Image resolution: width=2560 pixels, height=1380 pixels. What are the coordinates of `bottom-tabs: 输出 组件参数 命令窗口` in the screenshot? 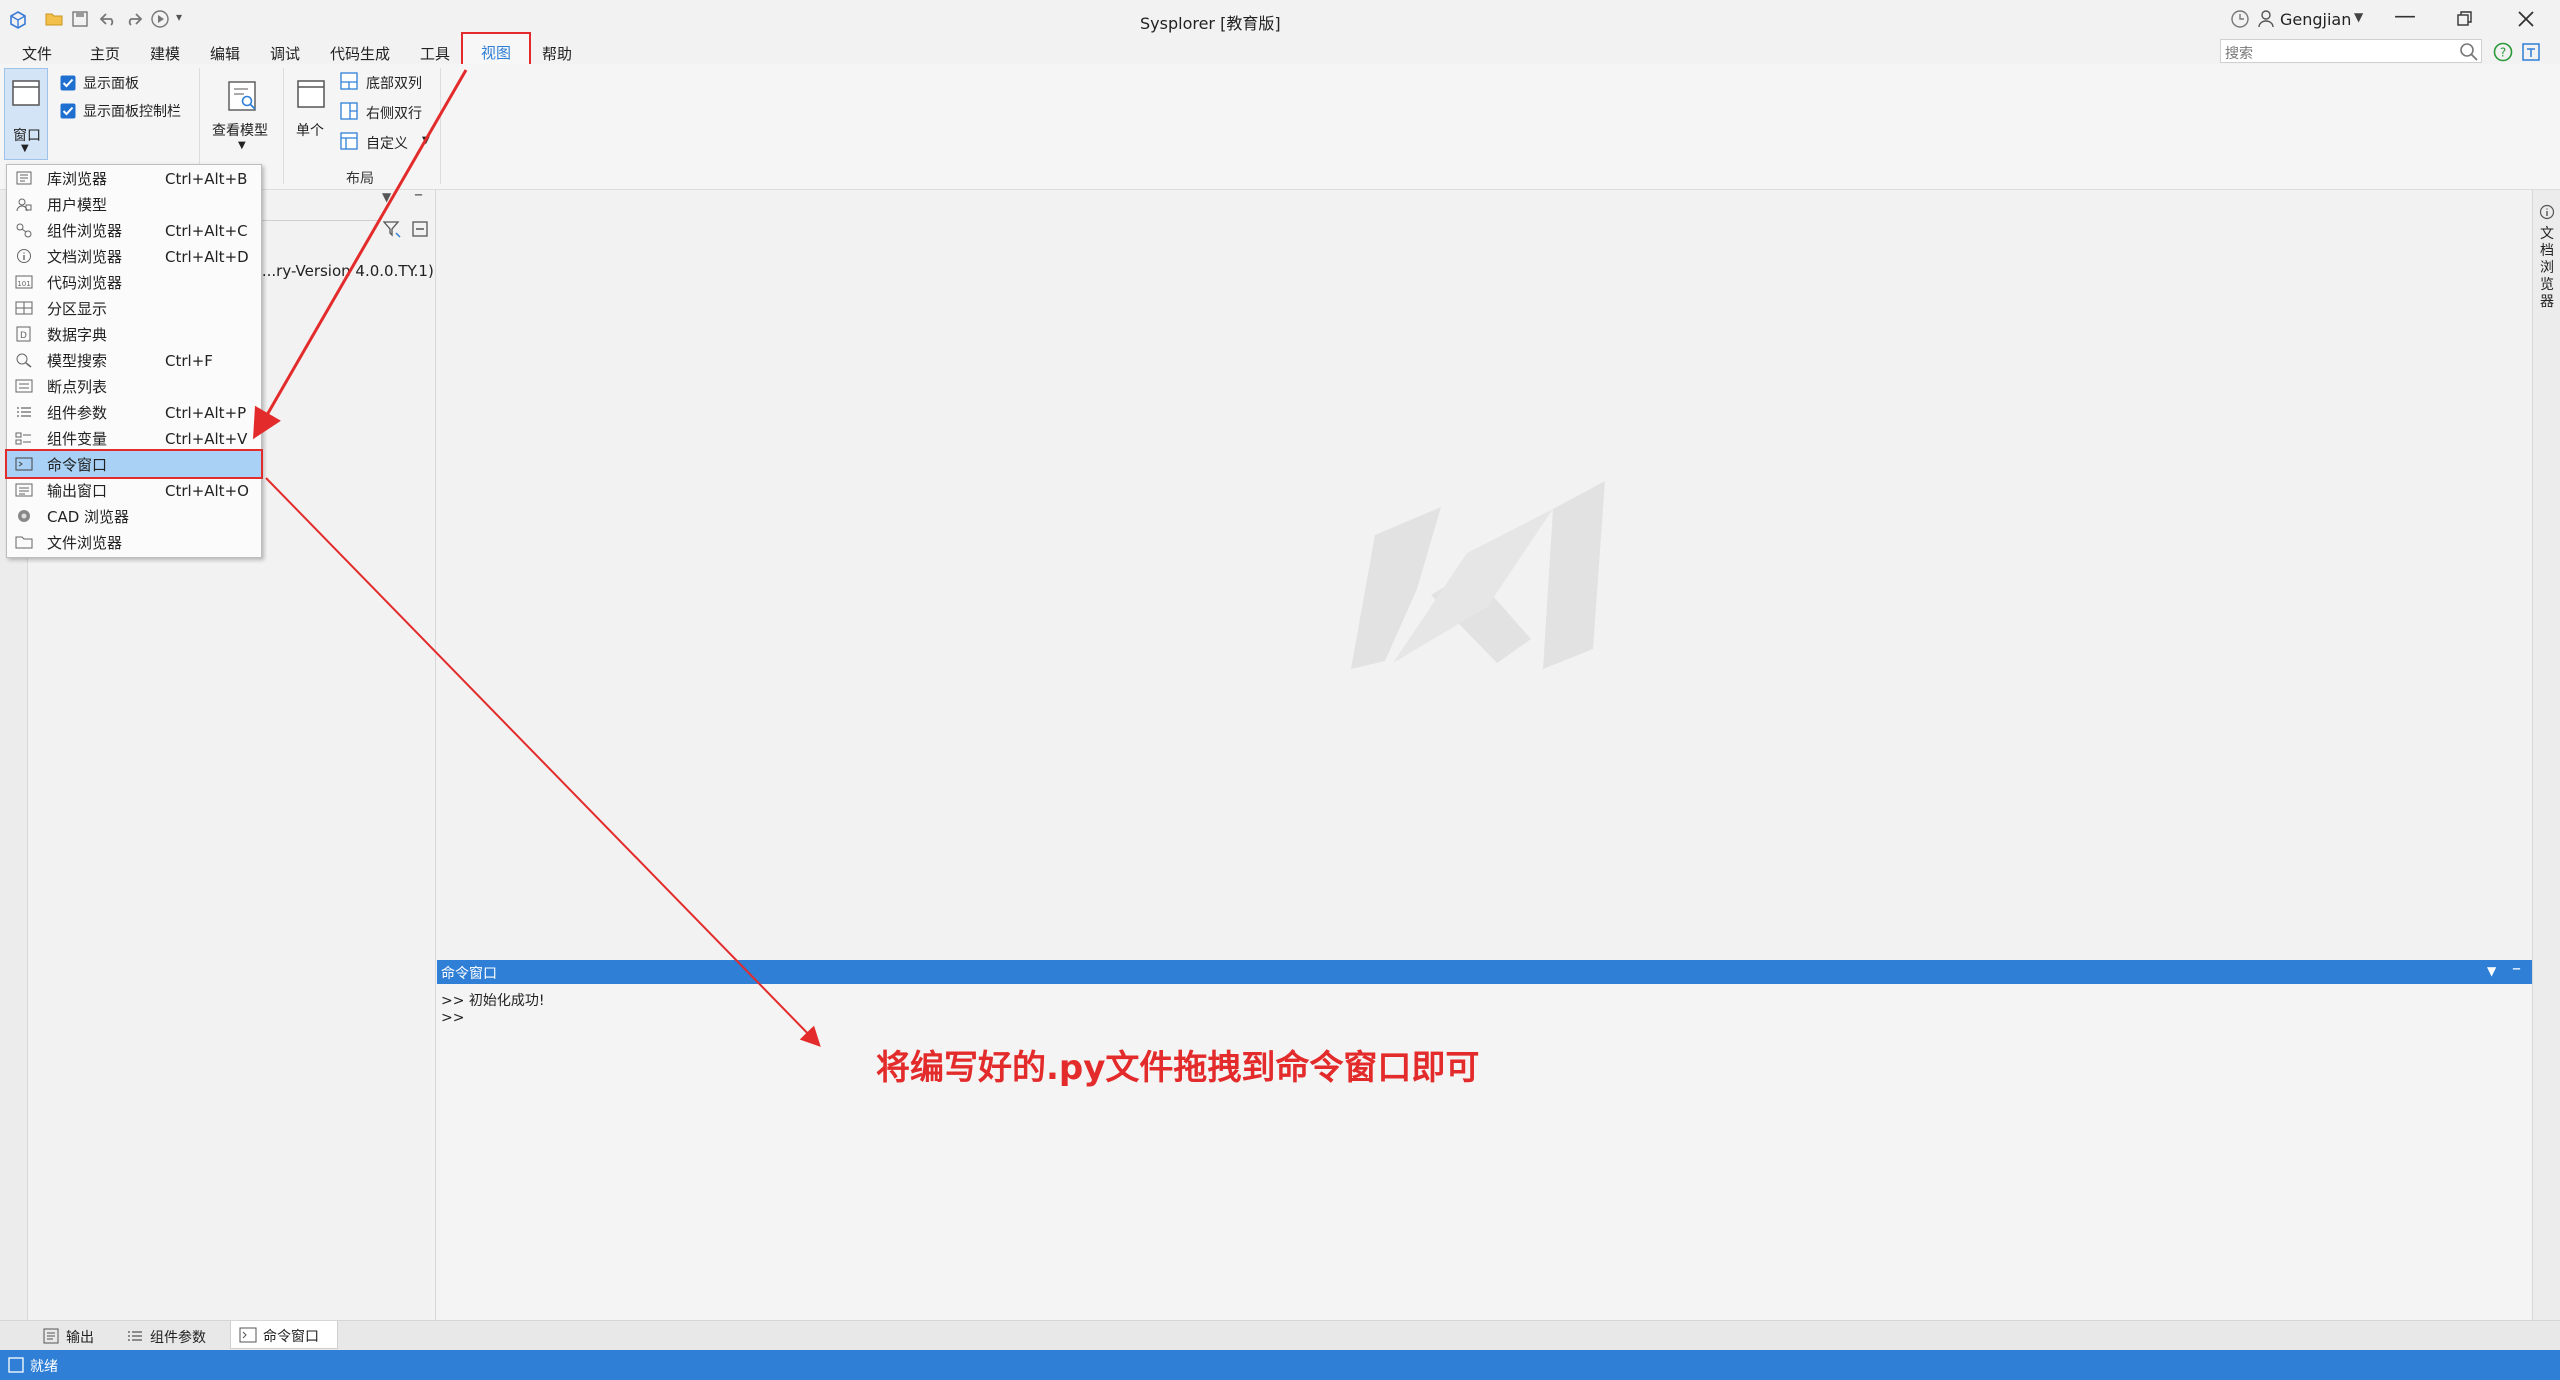 It's located at (1280, 1335).